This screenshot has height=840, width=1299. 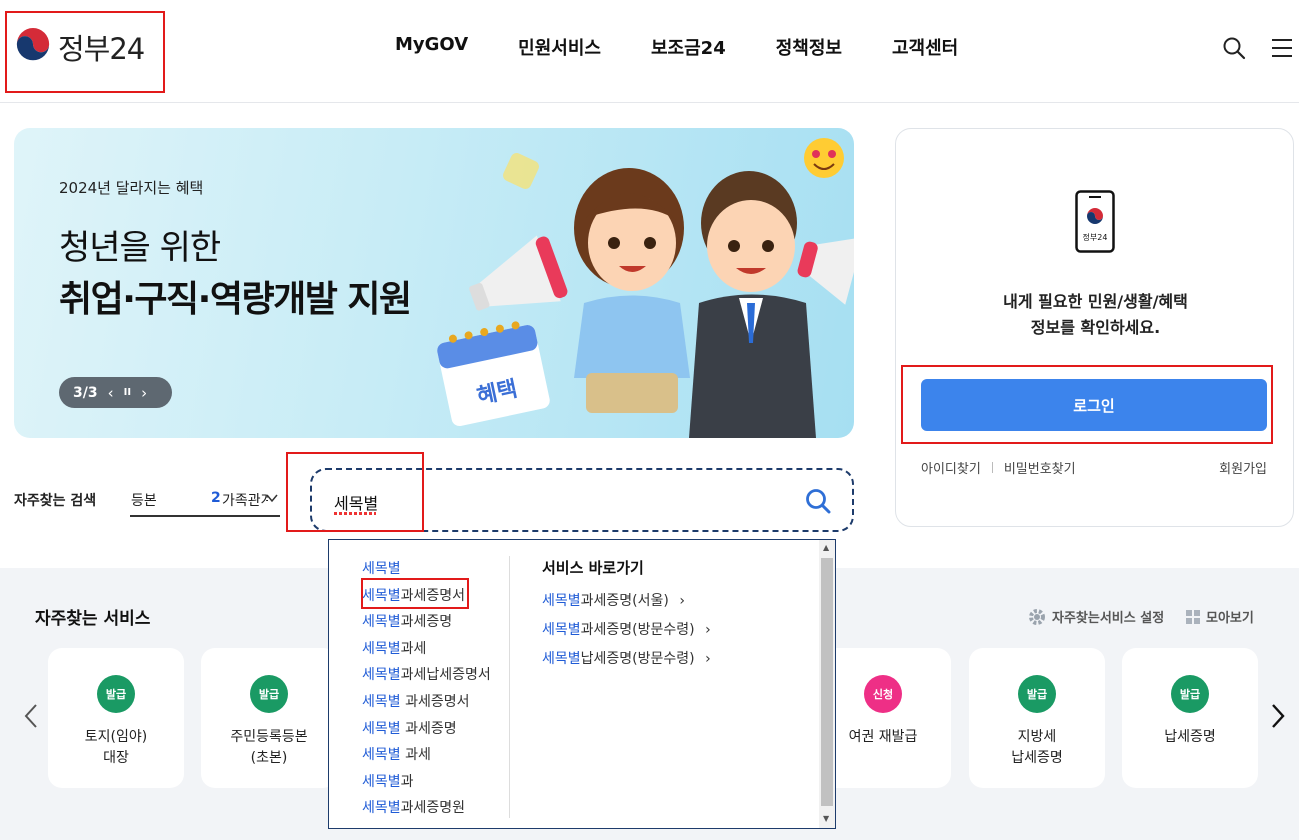 What do you see at coordinates (1190, 718) in the screenshot?
I see `service-card-tax-payment-certificate: 발급 납세증명` at bounding box center [1190, 718].